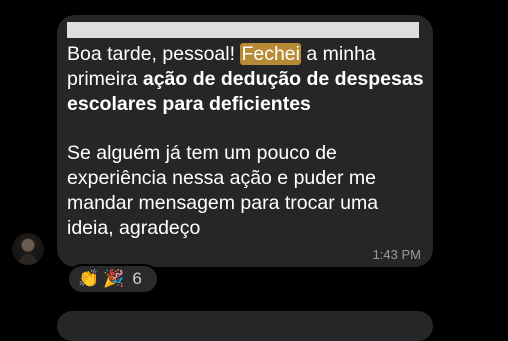 Image resolution: width=508 pixels, height=341 pixels. I want to click on highlighted-word: Fechei, so click(270, 54).